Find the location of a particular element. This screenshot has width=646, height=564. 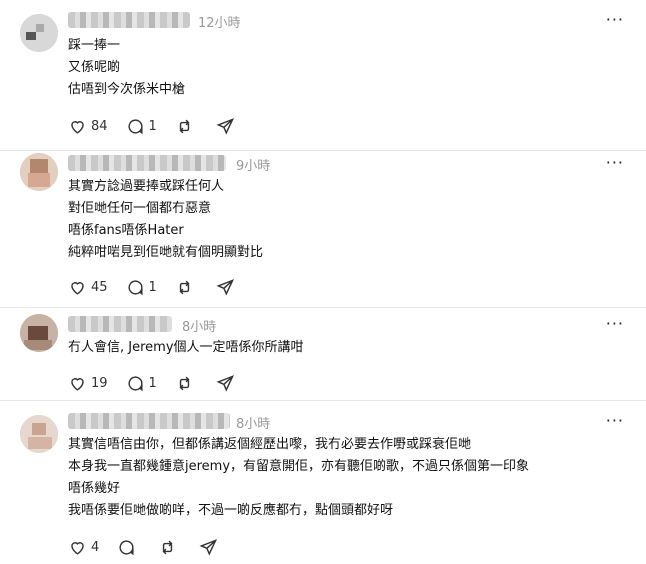

like-button: 84 is located at coordinates (88, 126).